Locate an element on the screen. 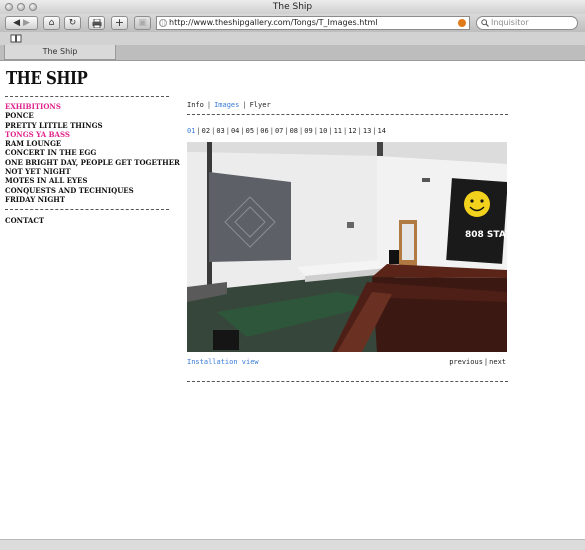 The height and width of the screenshot is (550, 585). window-titlebar: The Ship is located at coordinates (292, 7).